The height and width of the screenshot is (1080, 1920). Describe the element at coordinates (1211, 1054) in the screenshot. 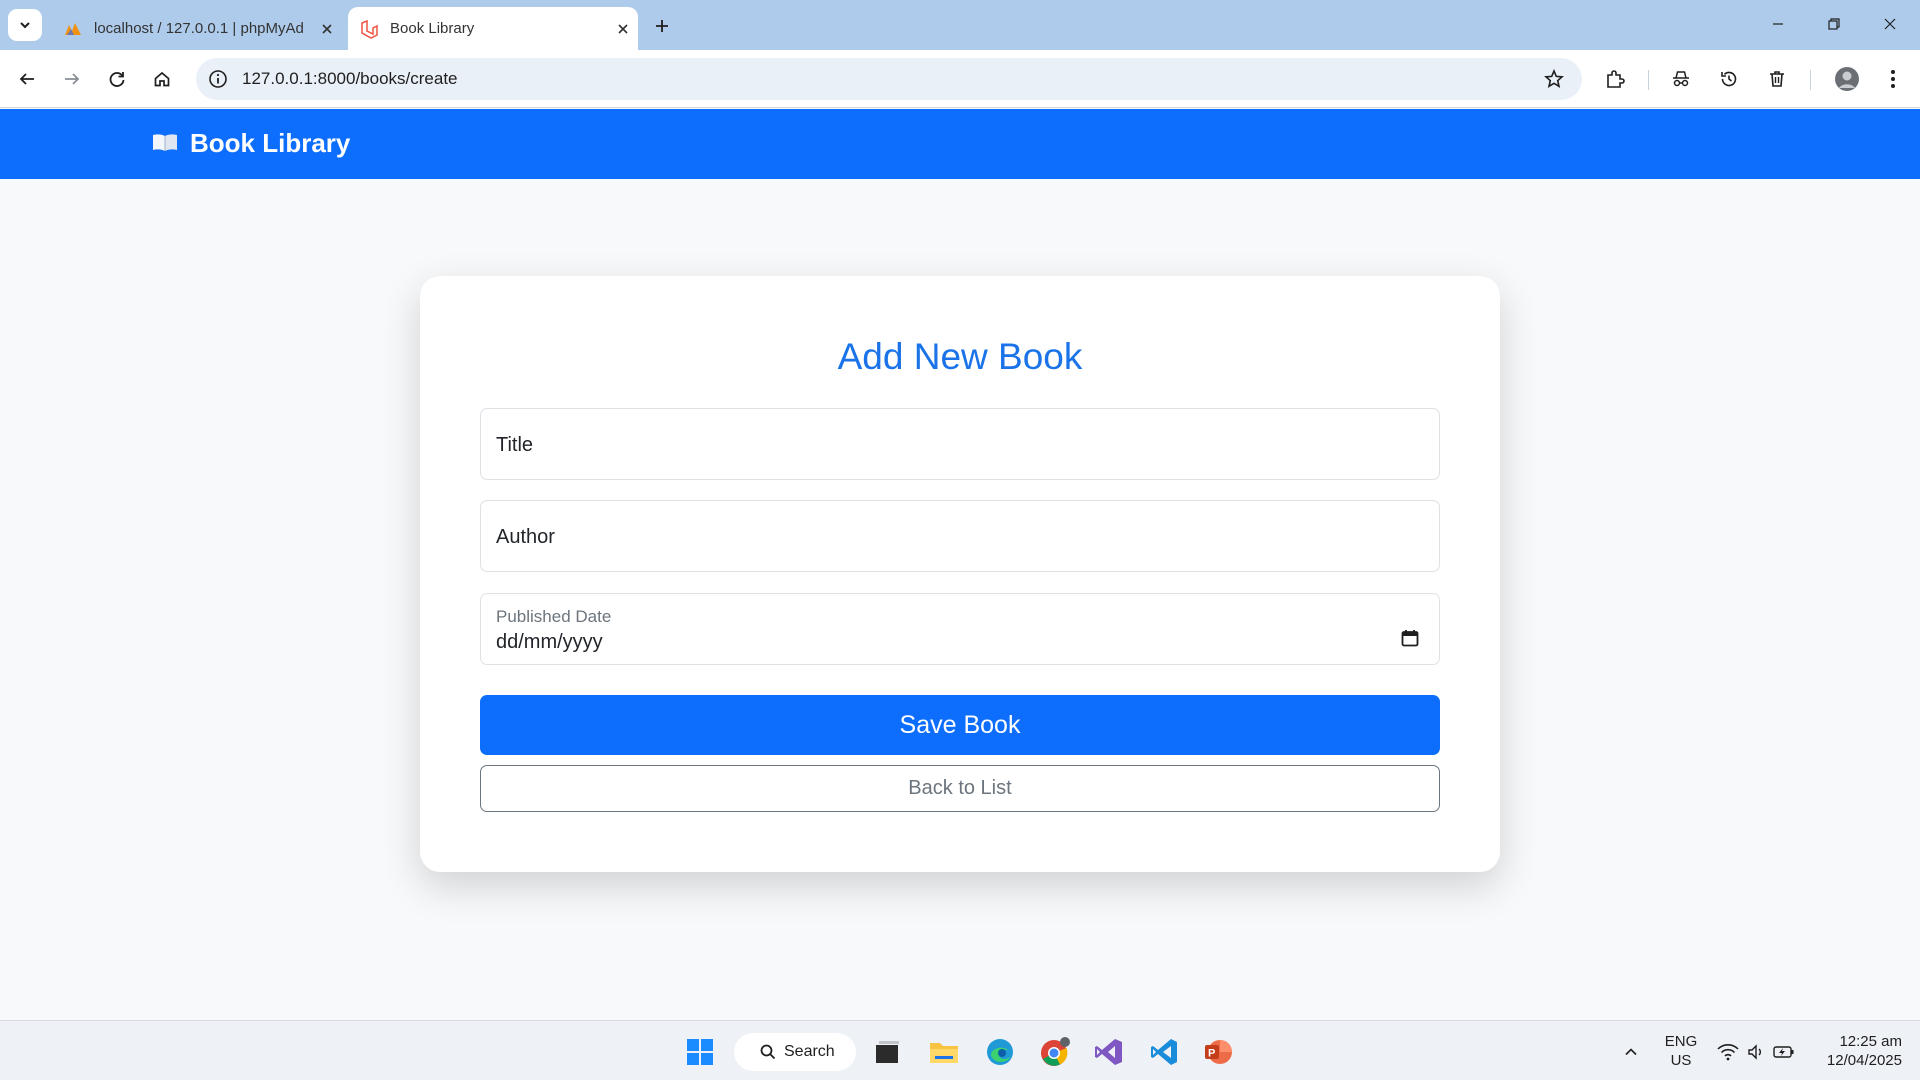

I see `svg-text: P` at that location.